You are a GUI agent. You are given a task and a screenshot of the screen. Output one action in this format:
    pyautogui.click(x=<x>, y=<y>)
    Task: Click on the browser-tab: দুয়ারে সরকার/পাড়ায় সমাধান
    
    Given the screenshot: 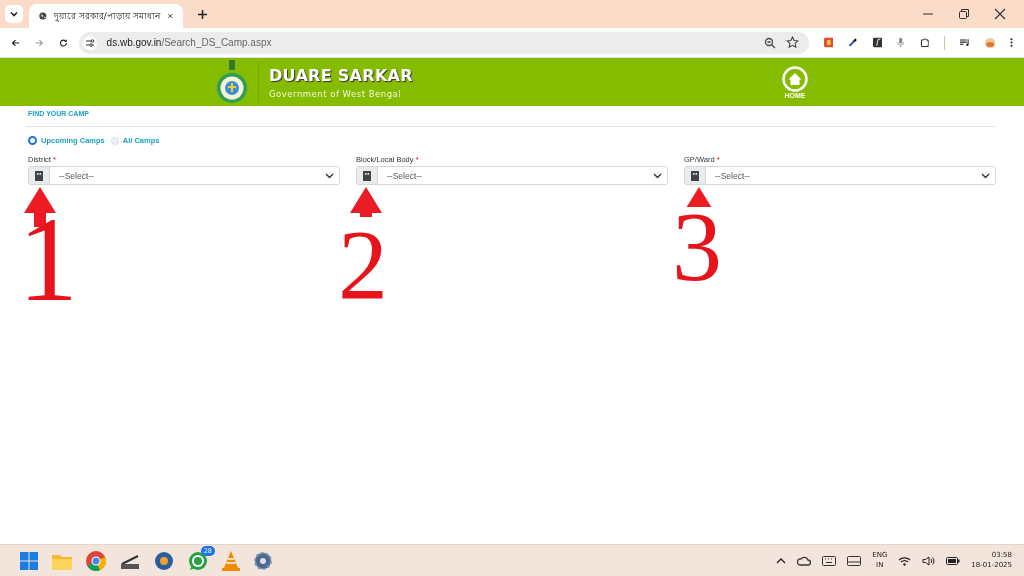 What is the action you would take?
    pyautogui.click(x=106, y=16)
    